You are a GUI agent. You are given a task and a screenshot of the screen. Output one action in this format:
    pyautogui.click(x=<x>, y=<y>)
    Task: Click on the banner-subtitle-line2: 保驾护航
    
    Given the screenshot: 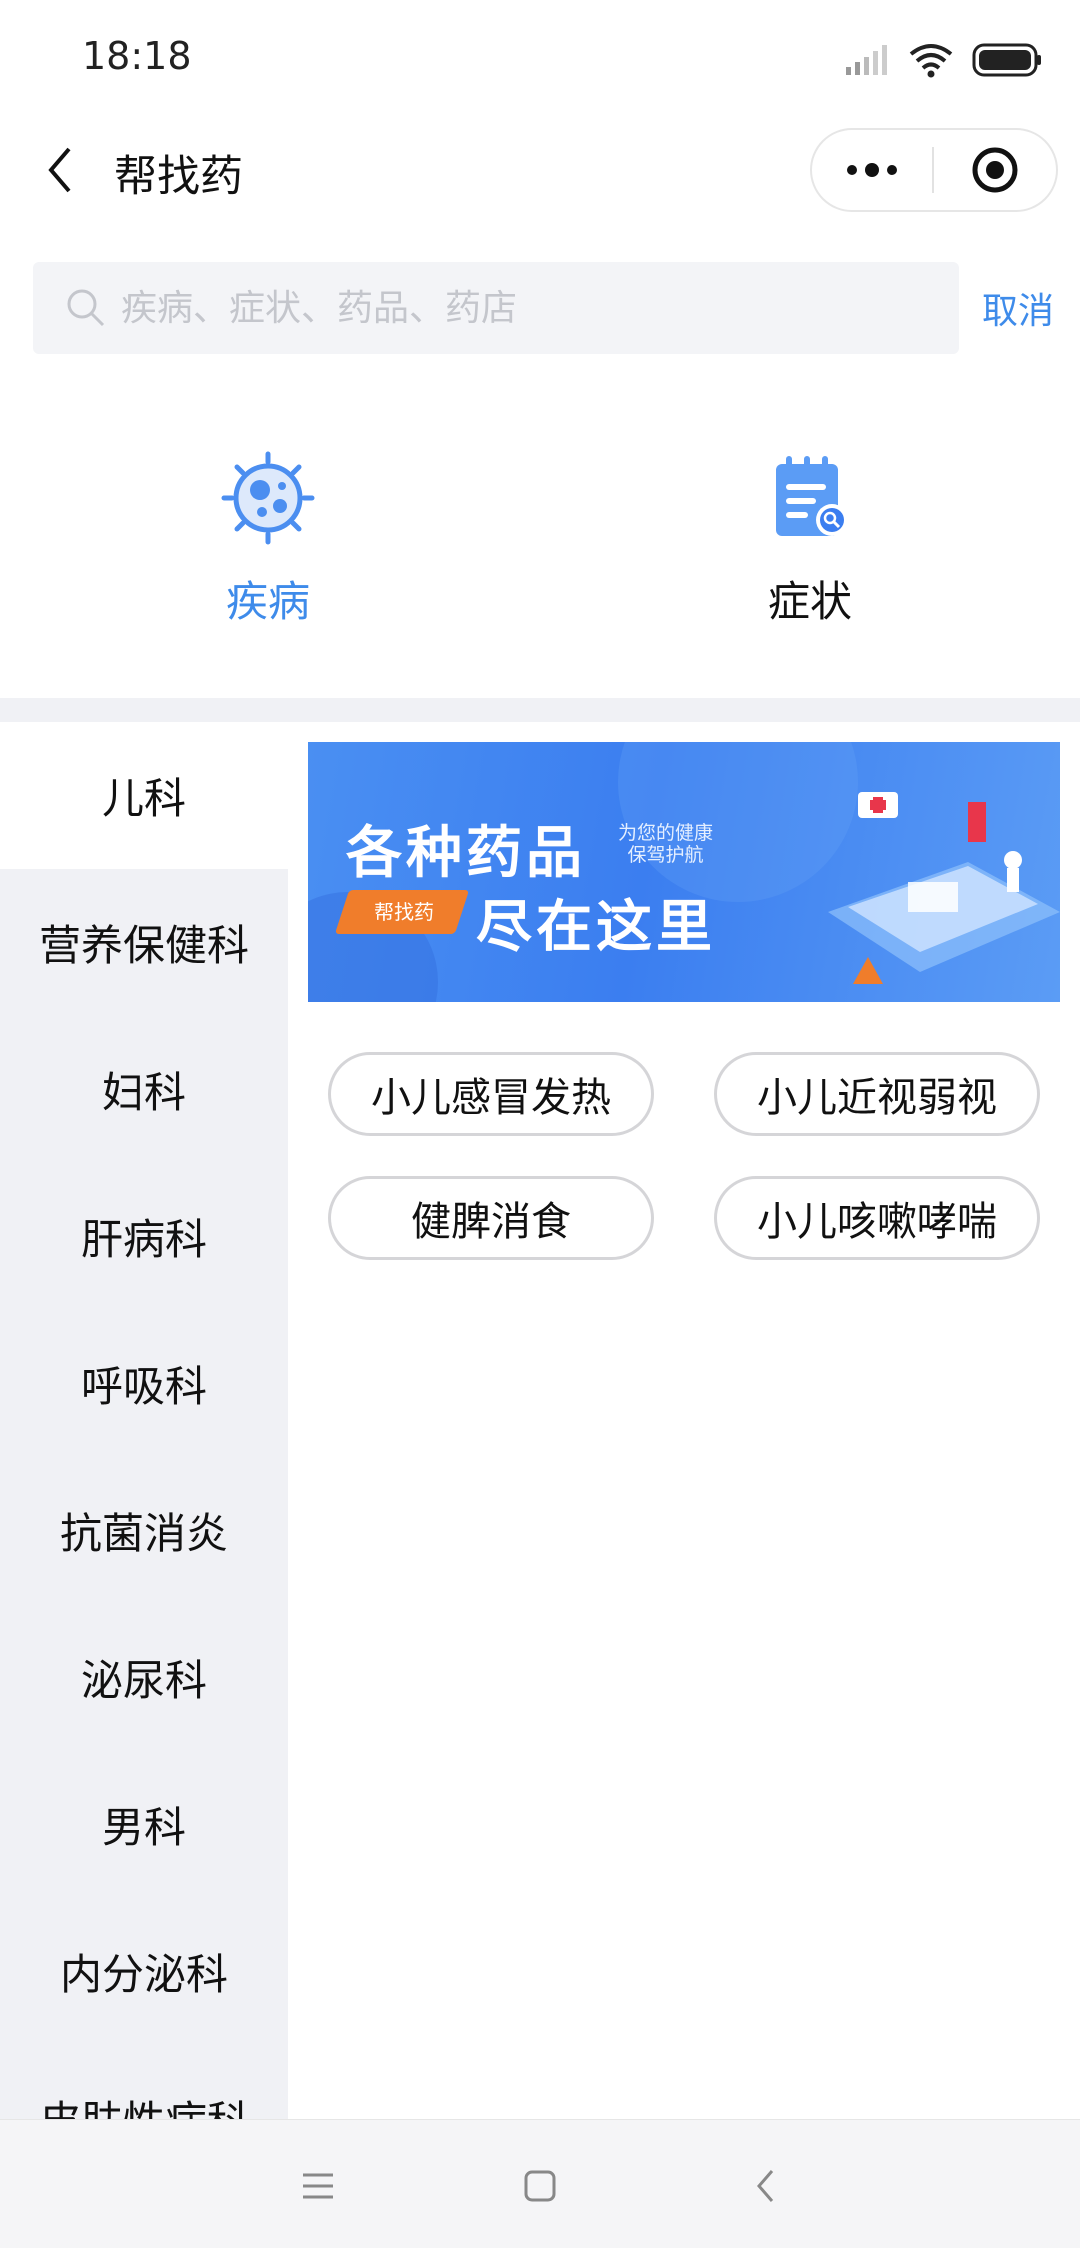 What is the action you would take?
    pyautogui.click(x=665, y=855)
    